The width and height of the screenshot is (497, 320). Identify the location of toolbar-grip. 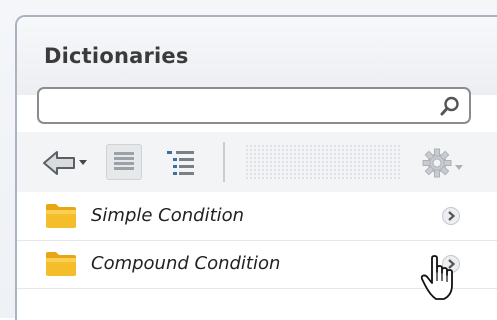
(322, 162).